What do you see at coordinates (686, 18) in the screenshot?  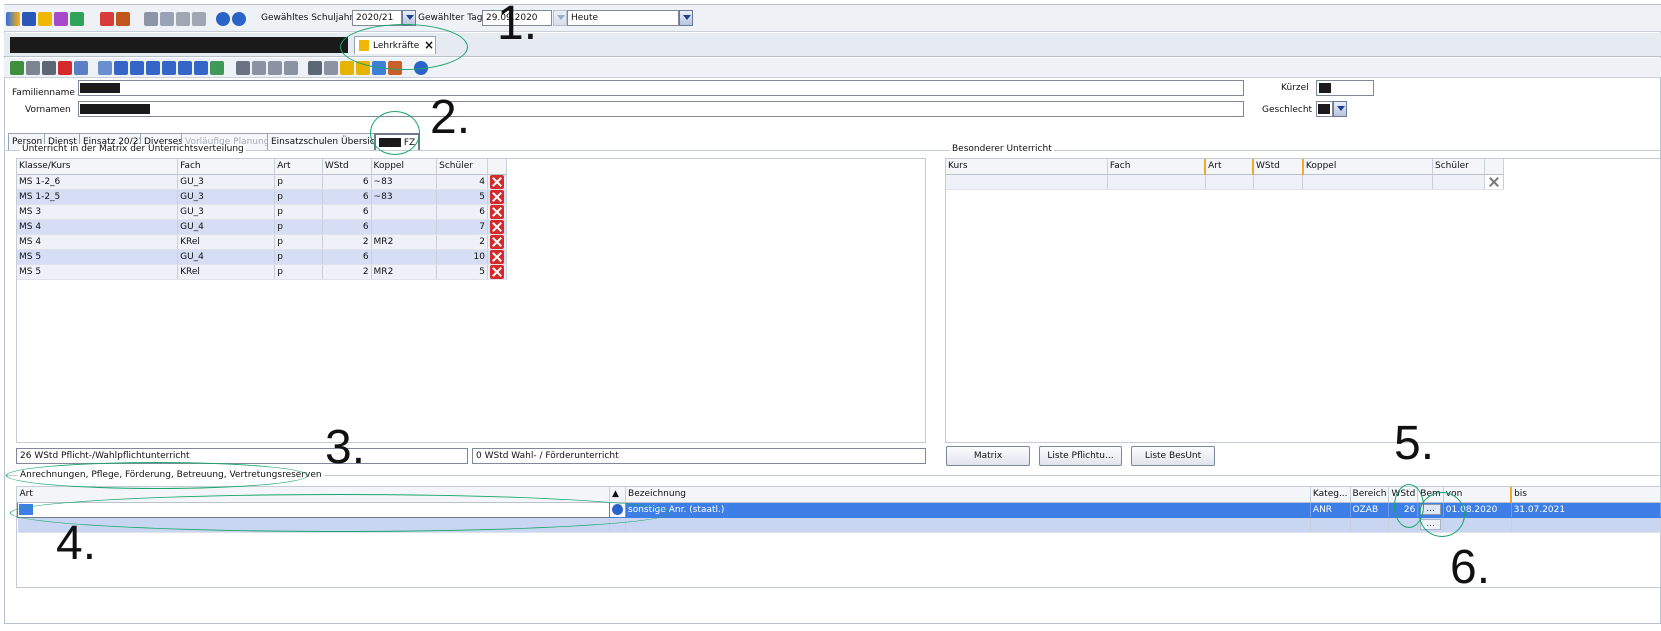 I see `heute-dropdown-button` at bounding box center [686, 18].